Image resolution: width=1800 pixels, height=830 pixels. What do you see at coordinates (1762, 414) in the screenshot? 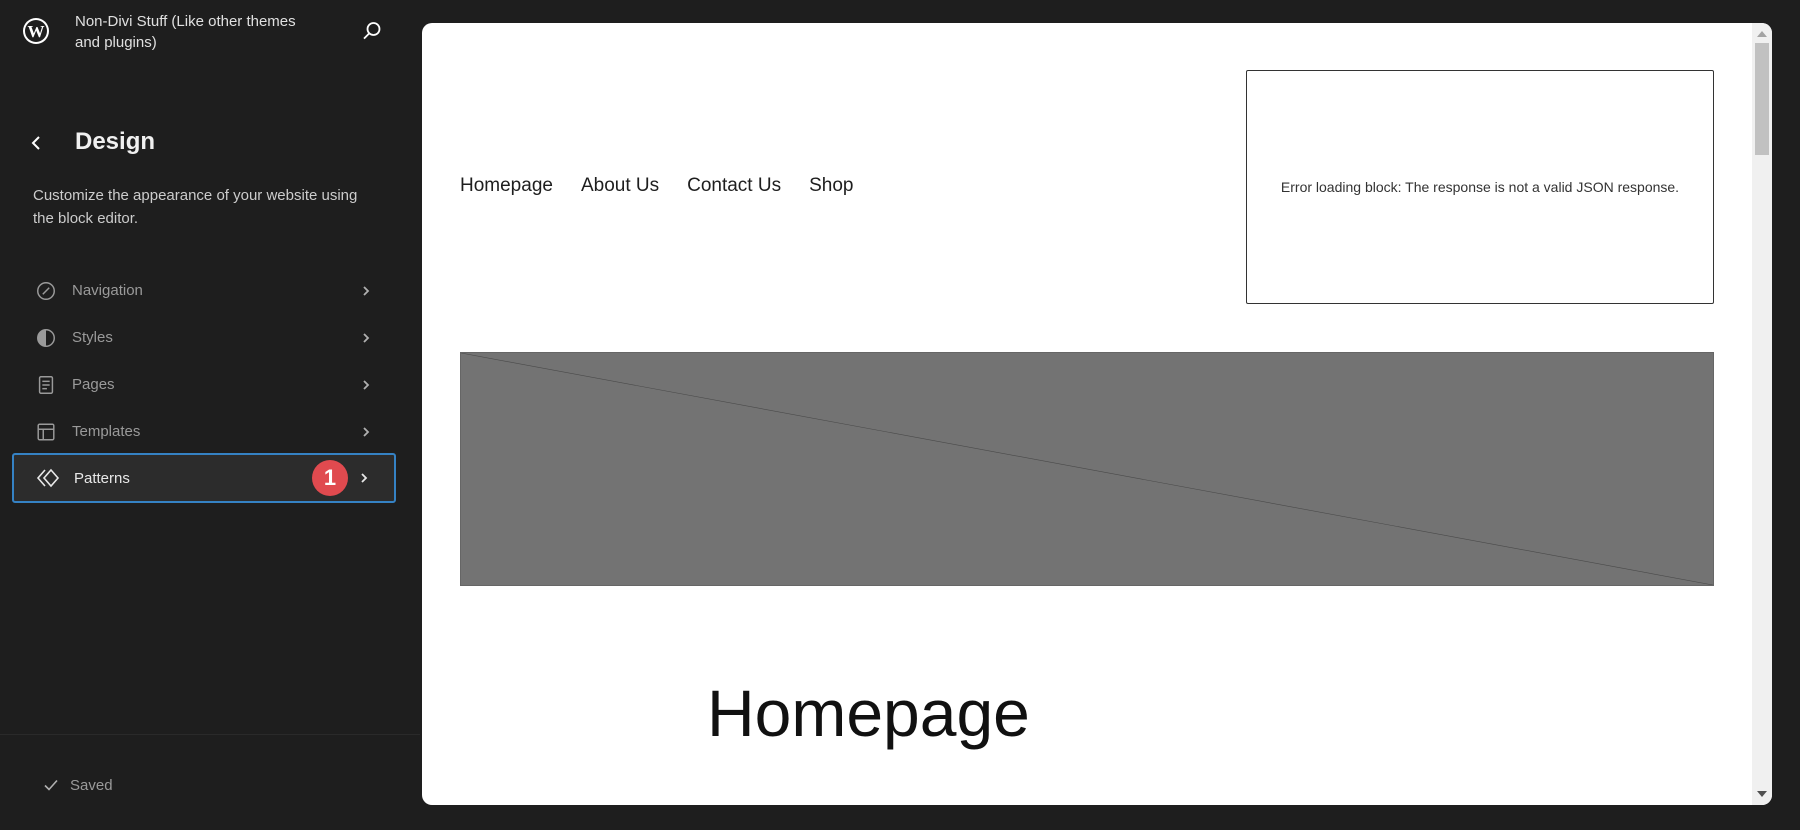
I see `preview-scrollbar` at bounding box center [1762, 414].